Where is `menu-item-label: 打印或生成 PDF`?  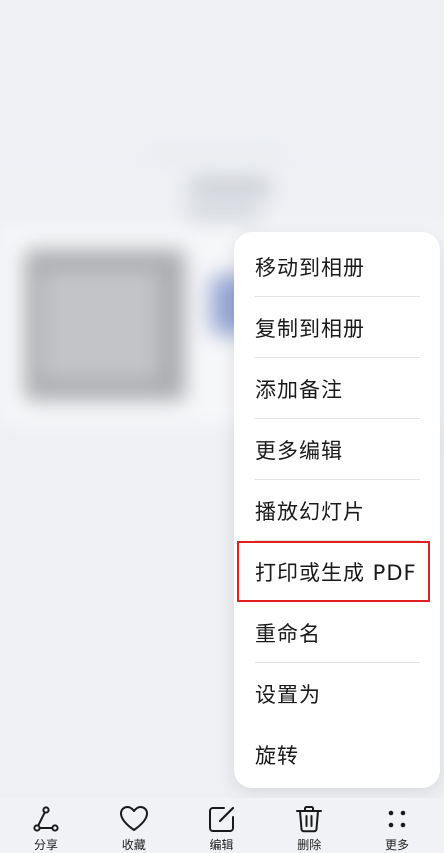 menu-item-label: 打印或生成 PDF is located at coordinates (336, 572).